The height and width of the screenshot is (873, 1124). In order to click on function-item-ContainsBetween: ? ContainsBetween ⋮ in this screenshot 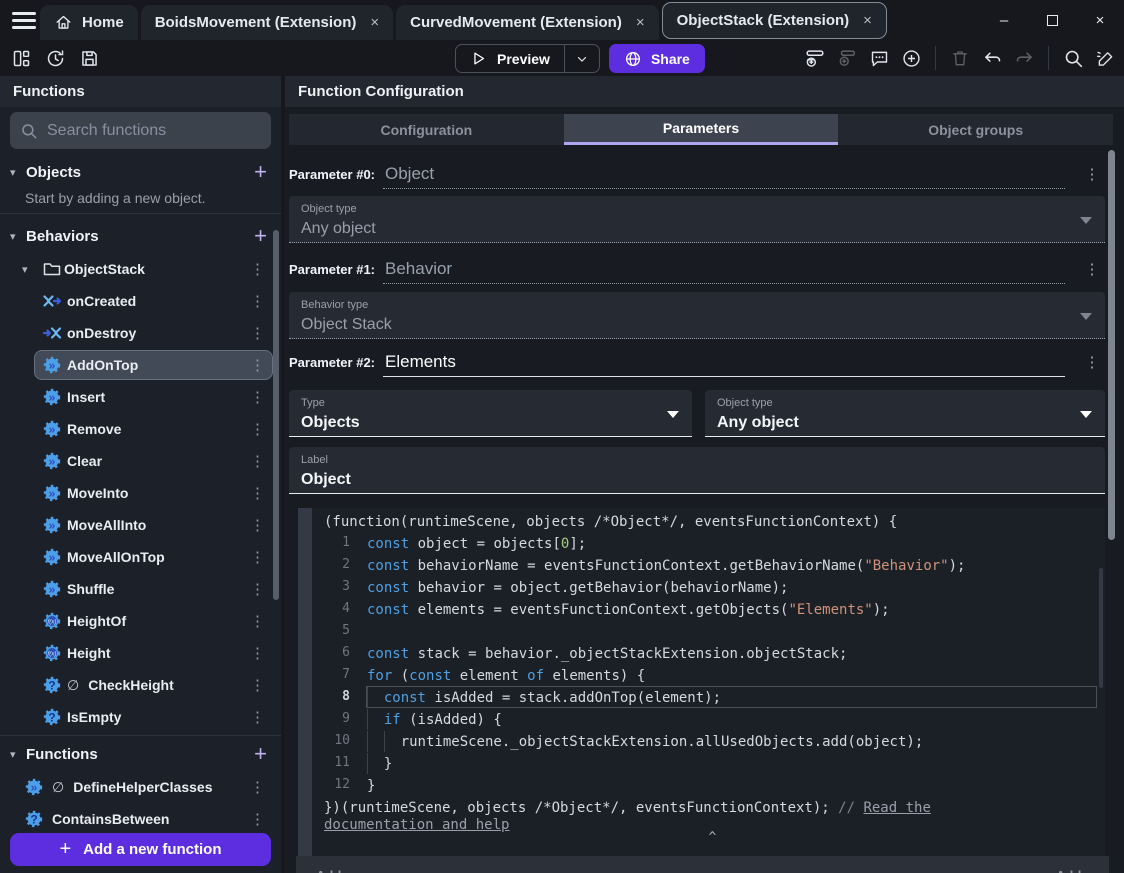, I will do `click(140, 819)`.